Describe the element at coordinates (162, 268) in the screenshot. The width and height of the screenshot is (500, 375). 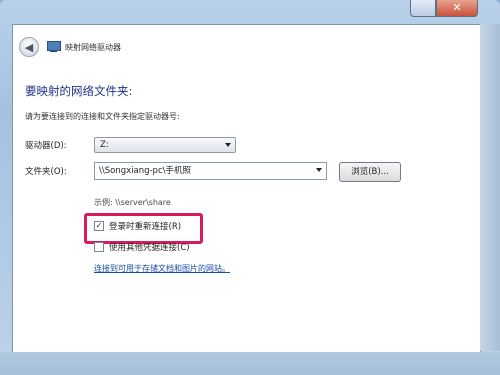
I see `storage-website-link: 连接到可用于存储文档和图片的网站。` at that location.